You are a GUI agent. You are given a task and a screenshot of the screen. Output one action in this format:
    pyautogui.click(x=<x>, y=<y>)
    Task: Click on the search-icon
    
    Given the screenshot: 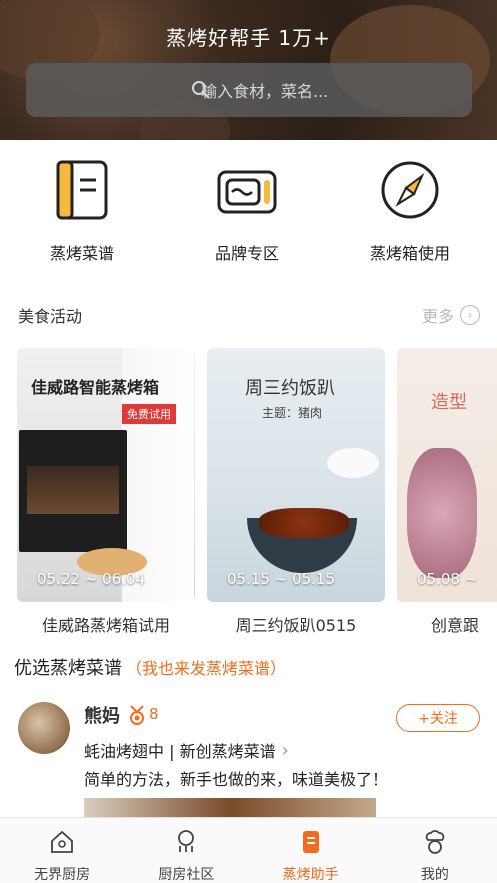 What is the action you would take?
    pyautogui.click(x=201, y=90)
    